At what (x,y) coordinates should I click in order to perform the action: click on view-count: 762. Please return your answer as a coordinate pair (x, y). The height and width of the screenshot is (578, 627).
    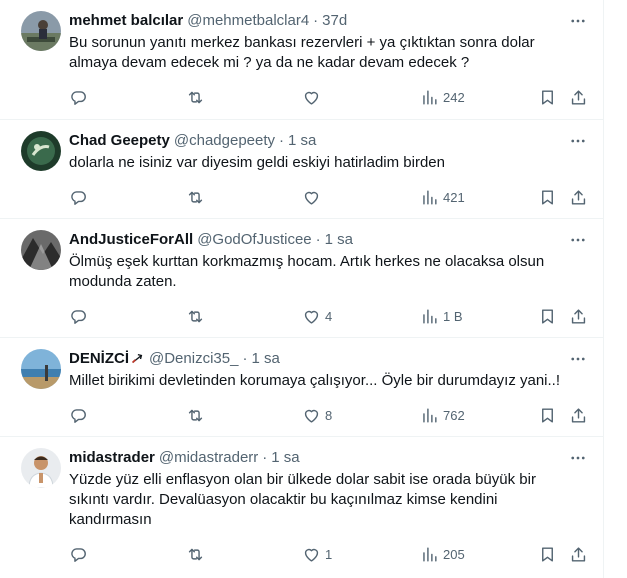
    Looking at the image, I should click on (454, 415).